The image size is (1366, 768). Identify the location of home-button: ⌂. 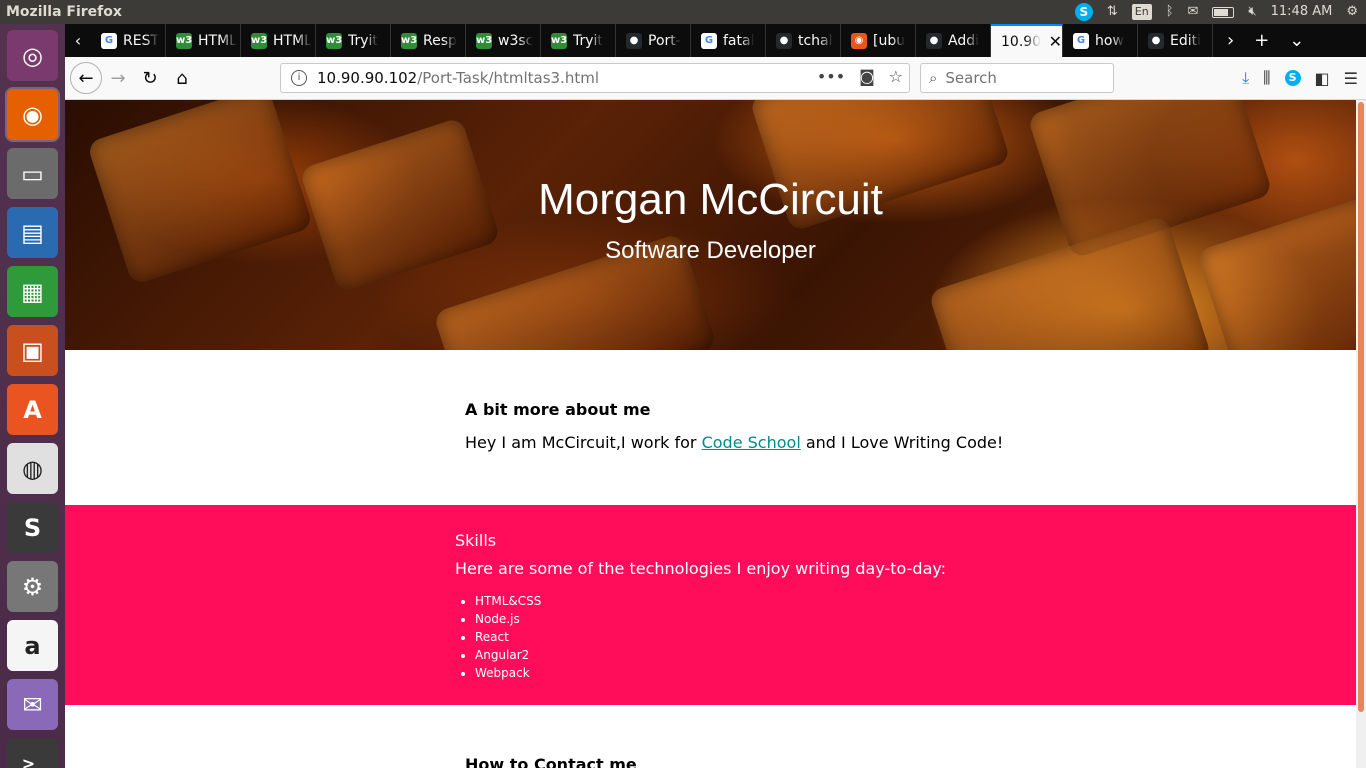
(182, 78).